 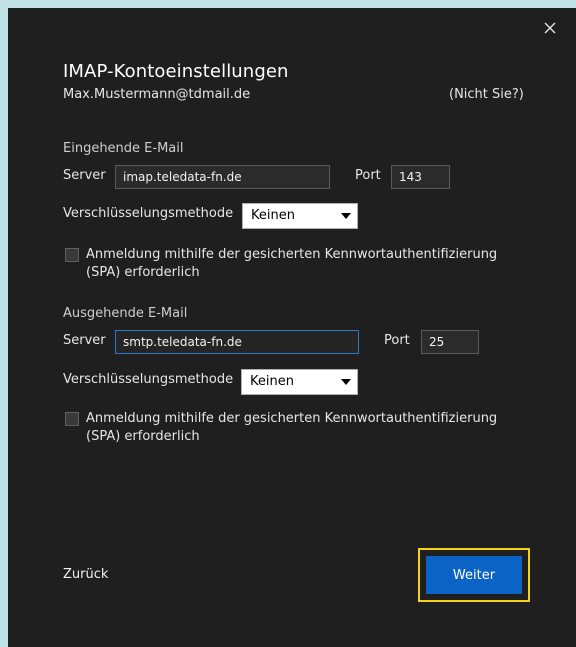 What do you see at coordinates (157, 94) in the screenshot?
I see `account-email: Max.Mustermann@tdmail.de` at bounding box center [157, 94].